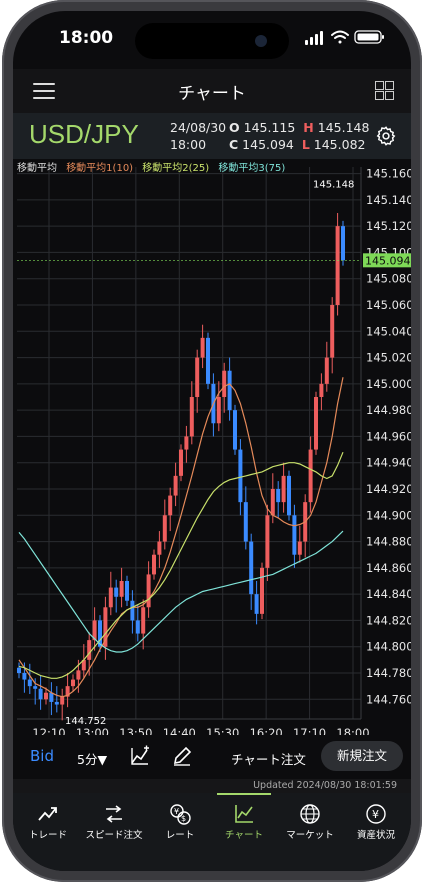 Image resolution: width=424 pixels, height=882 pixels. What do you see at coordinates (212, 91) in the screenshot?
I see `app-header: チャート` at bounding box center [212, 91].